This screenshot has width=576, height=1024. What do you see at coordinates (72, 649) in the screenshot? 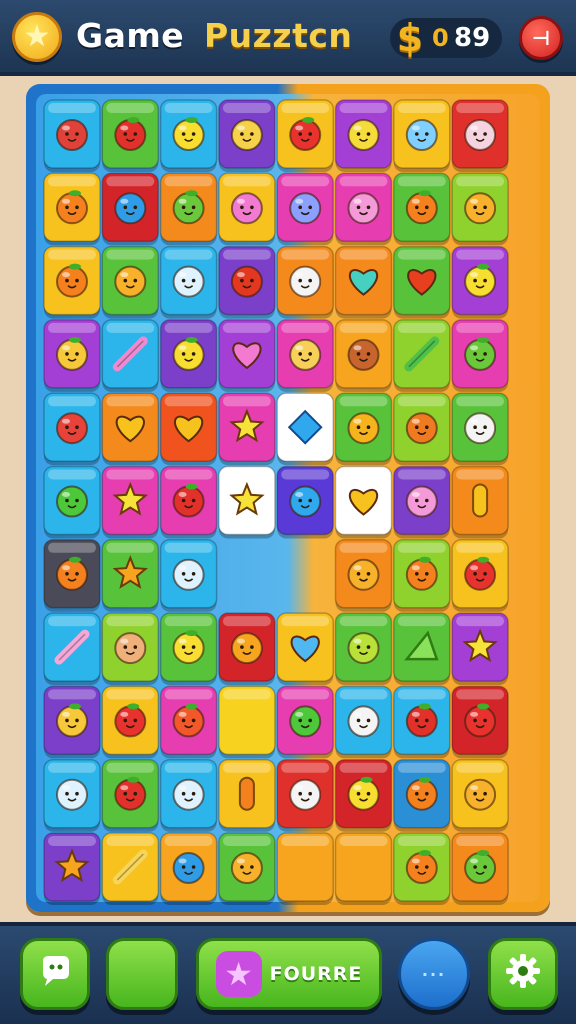
I see `tile-candy-stick` at bounding box center [72, 649].